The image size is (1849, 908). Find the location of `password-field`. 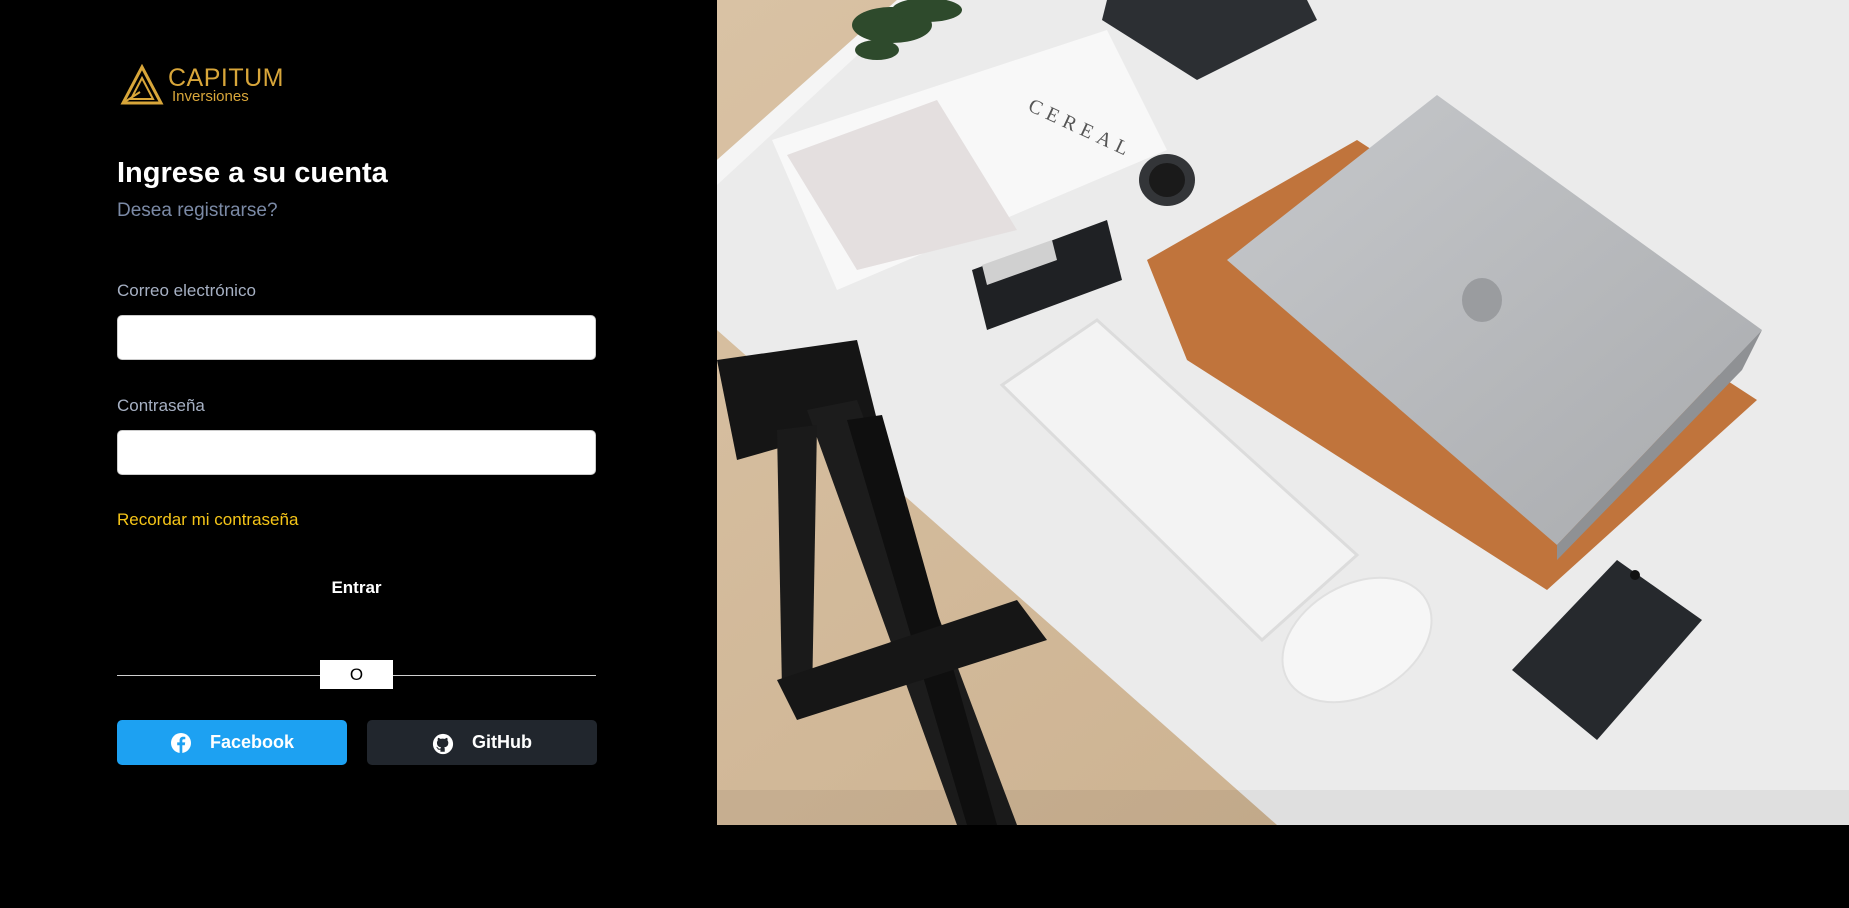

password-field is located at coordinates (356, 452).